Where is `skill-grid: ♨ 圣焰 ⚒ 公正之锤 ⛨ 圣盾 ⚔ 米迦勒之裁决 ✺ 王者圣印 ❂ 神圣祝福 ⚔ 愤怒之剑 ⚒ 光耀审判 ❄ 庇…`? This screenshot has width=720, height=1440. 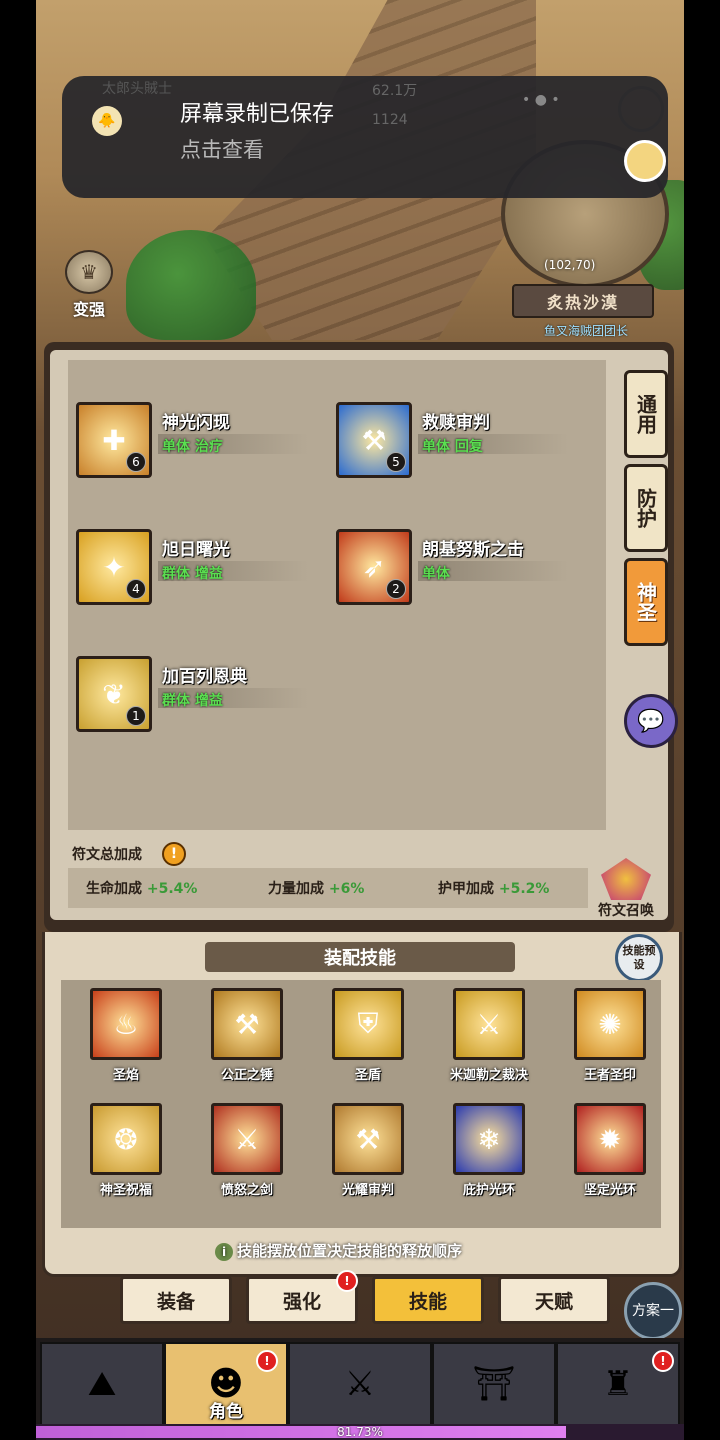
skill-grid: ♨ 圣焰 ⚒ 公正之锤 ⛨ 圣盾 ⚔ 米迦勒之裁决 ✺ 王者圣印 ❂ 神圣祝福 ⚔ 愤怒之剑 ⚒ 光耀审判 ❄ 庇… is located at coordinates (361, 1104).